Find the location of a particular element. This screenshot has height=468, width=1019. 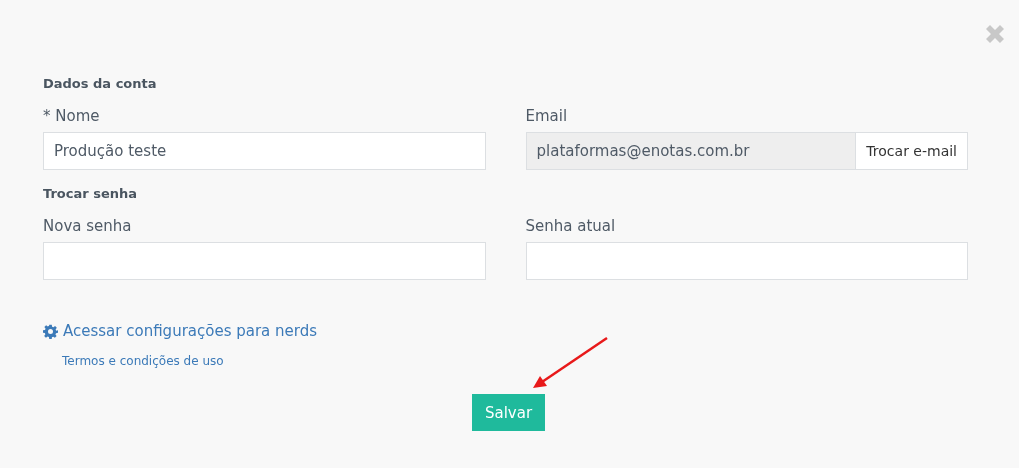

save-button: Salvar is located at coordinates (508, 412).